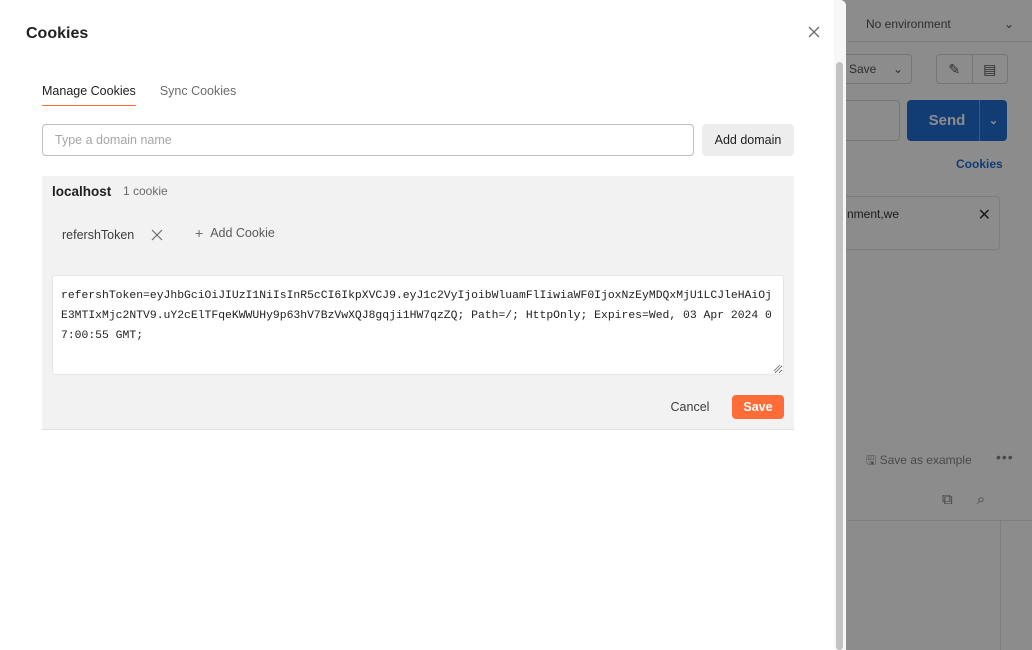  What do you see at coordinates (777, 368) in the screenshot?
I see `resize-grip-icon` at bounding box center [777, 368].